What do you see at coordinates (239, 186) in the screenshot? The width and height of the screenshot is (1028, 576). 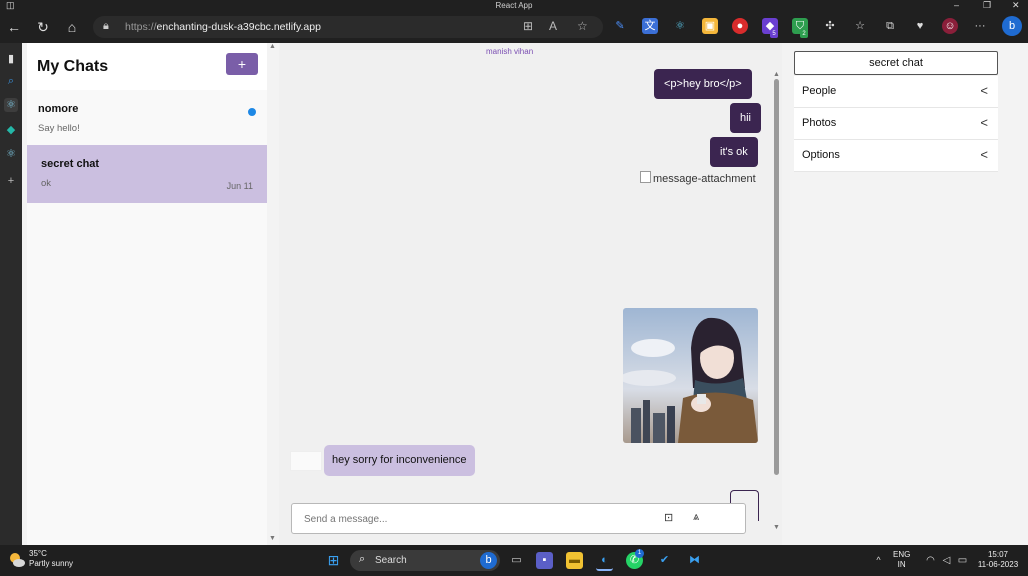 I see `chat-date: Jun 11` at bounding box center [239, 186].